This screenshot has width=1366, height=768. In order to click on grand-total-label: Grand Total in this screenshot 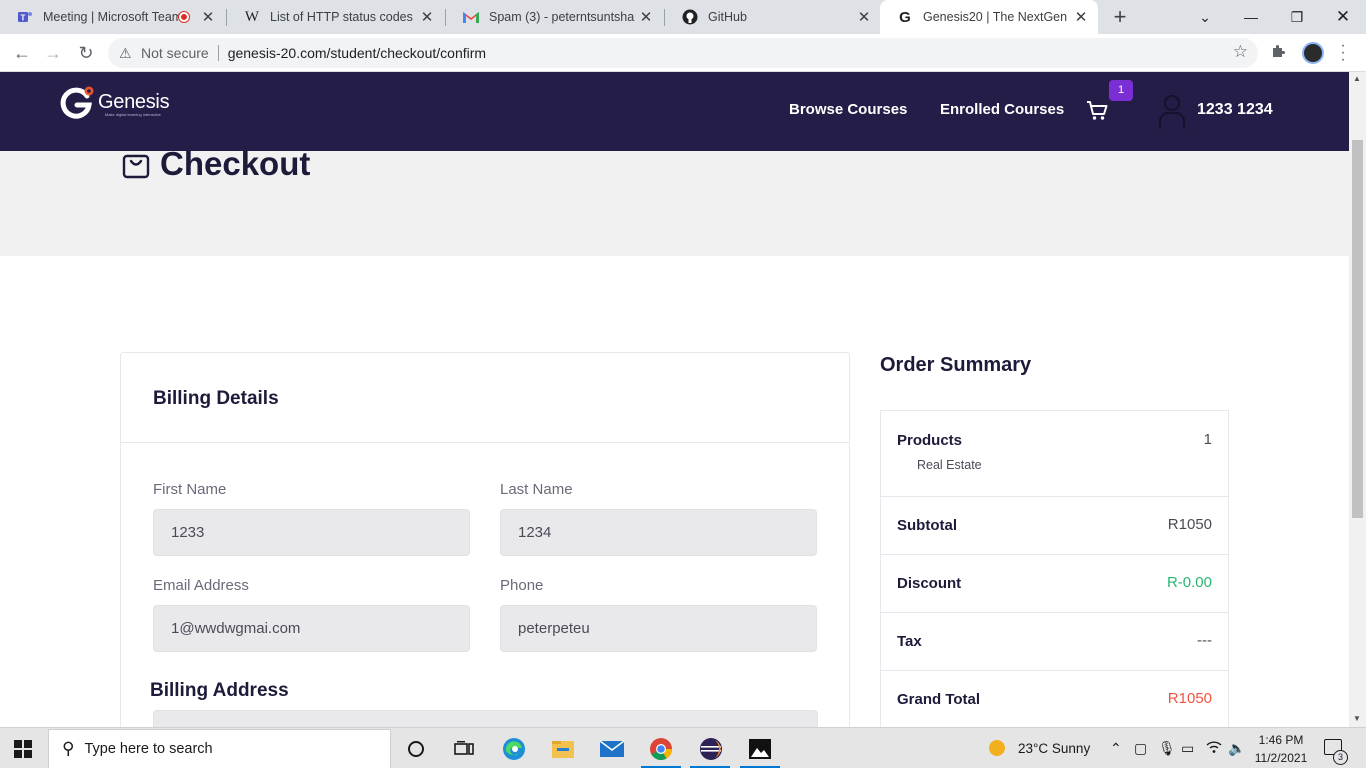, I will do `click(939, 699)`.